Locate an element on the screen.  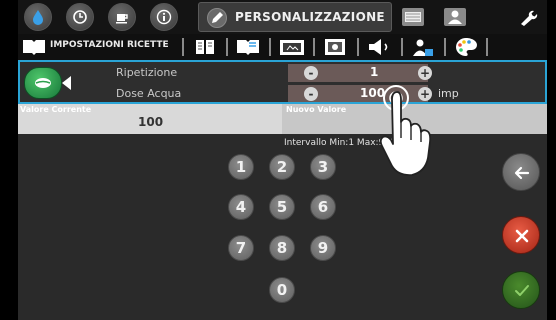
recipe-parameters: Ripetizione - 1 + Dose Acqua - 100 + imp is located at coordinates (282, 82).